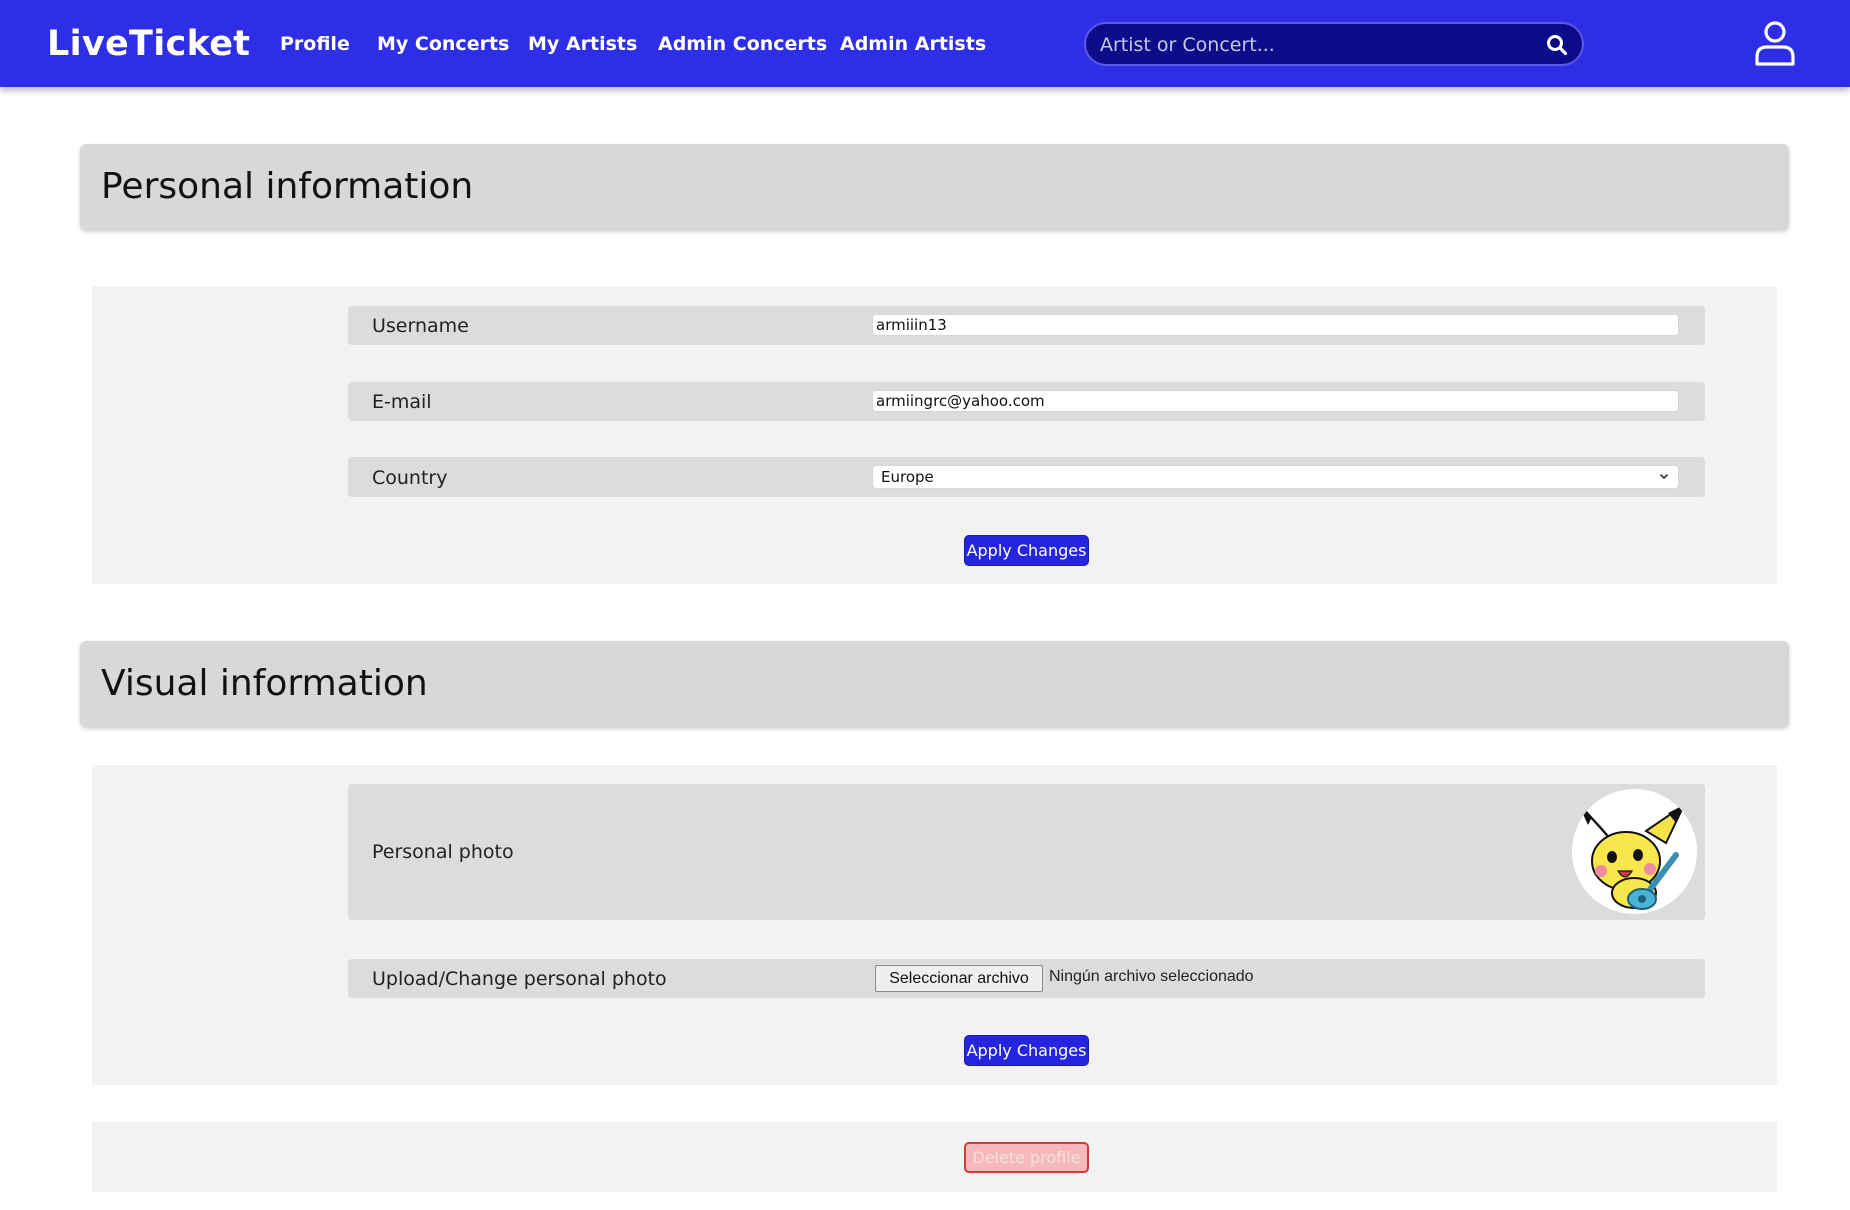  What do you see at coordinates (1151, 976) in the screenshot?
I see `file-status-text: Ningún archivo seleccionado` at bounding box center [1151, 976].